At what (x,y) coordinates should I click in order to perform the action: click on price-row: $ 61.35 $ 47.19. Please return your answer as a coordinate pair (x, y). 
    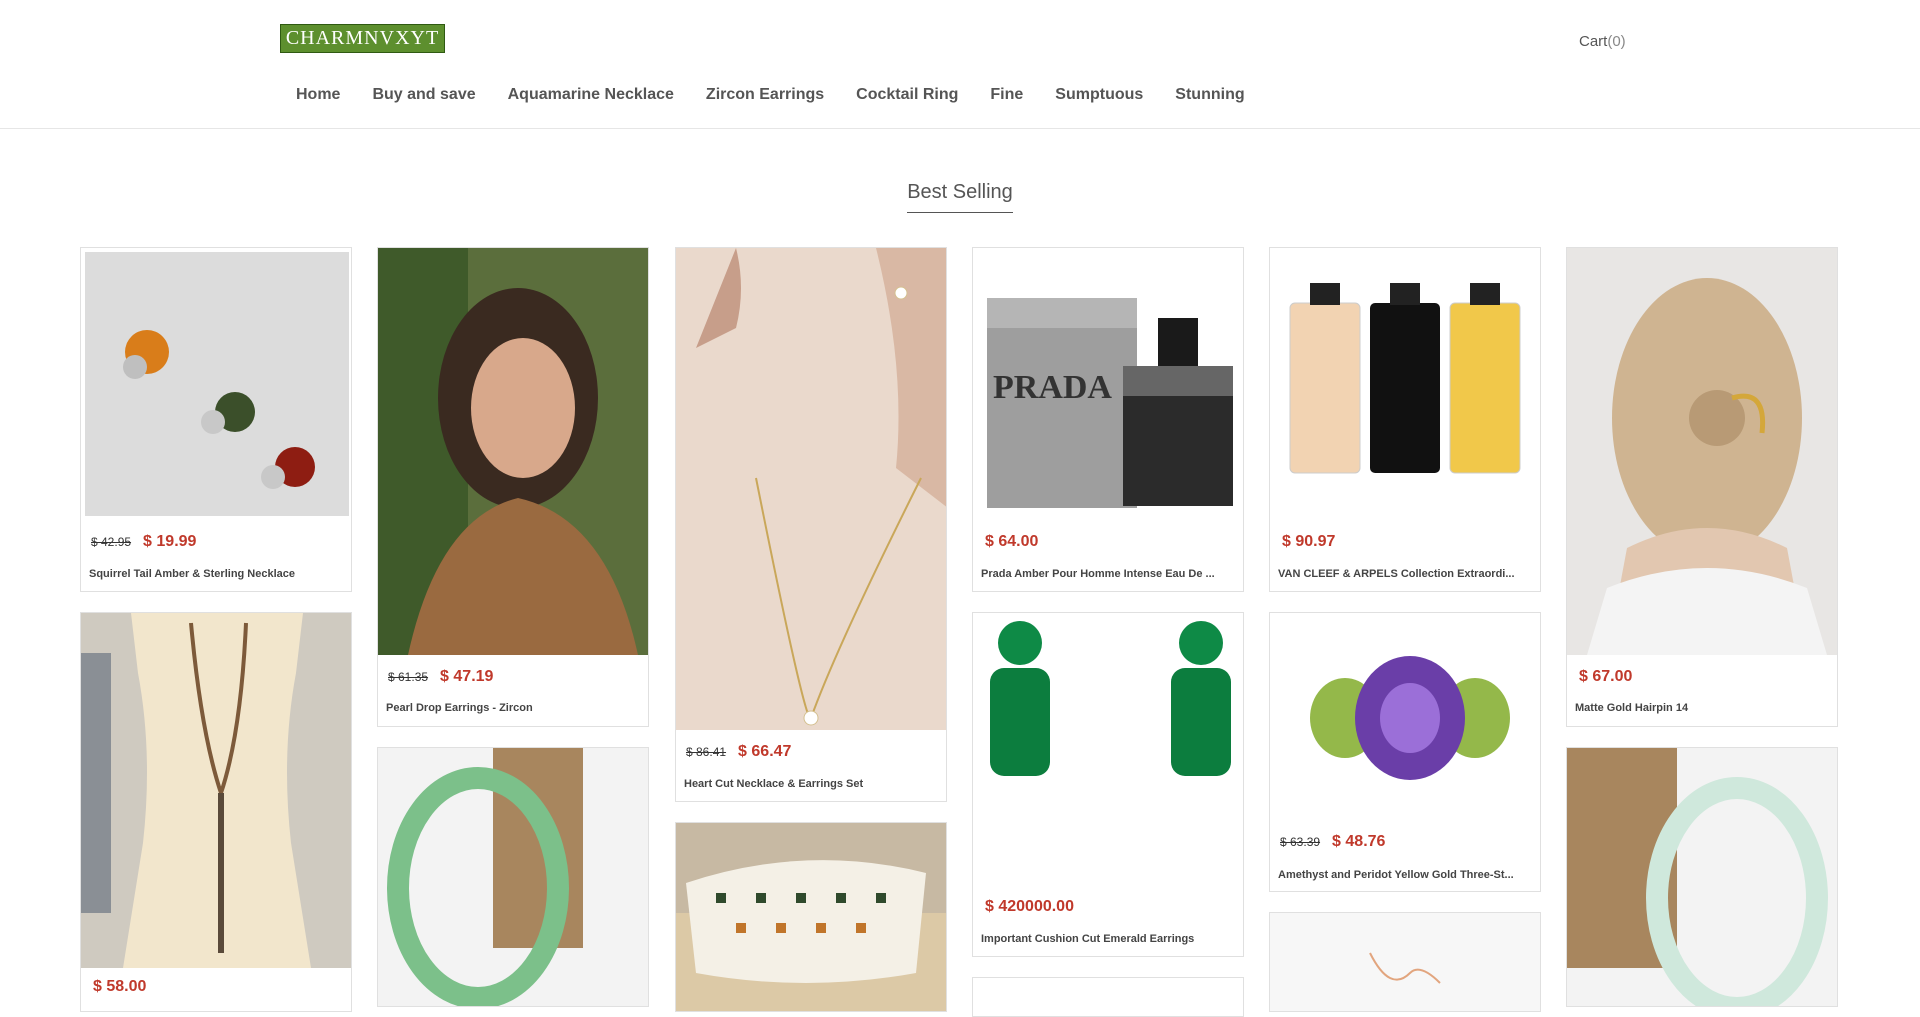
    Looking at the image, I should click on (435, 677).